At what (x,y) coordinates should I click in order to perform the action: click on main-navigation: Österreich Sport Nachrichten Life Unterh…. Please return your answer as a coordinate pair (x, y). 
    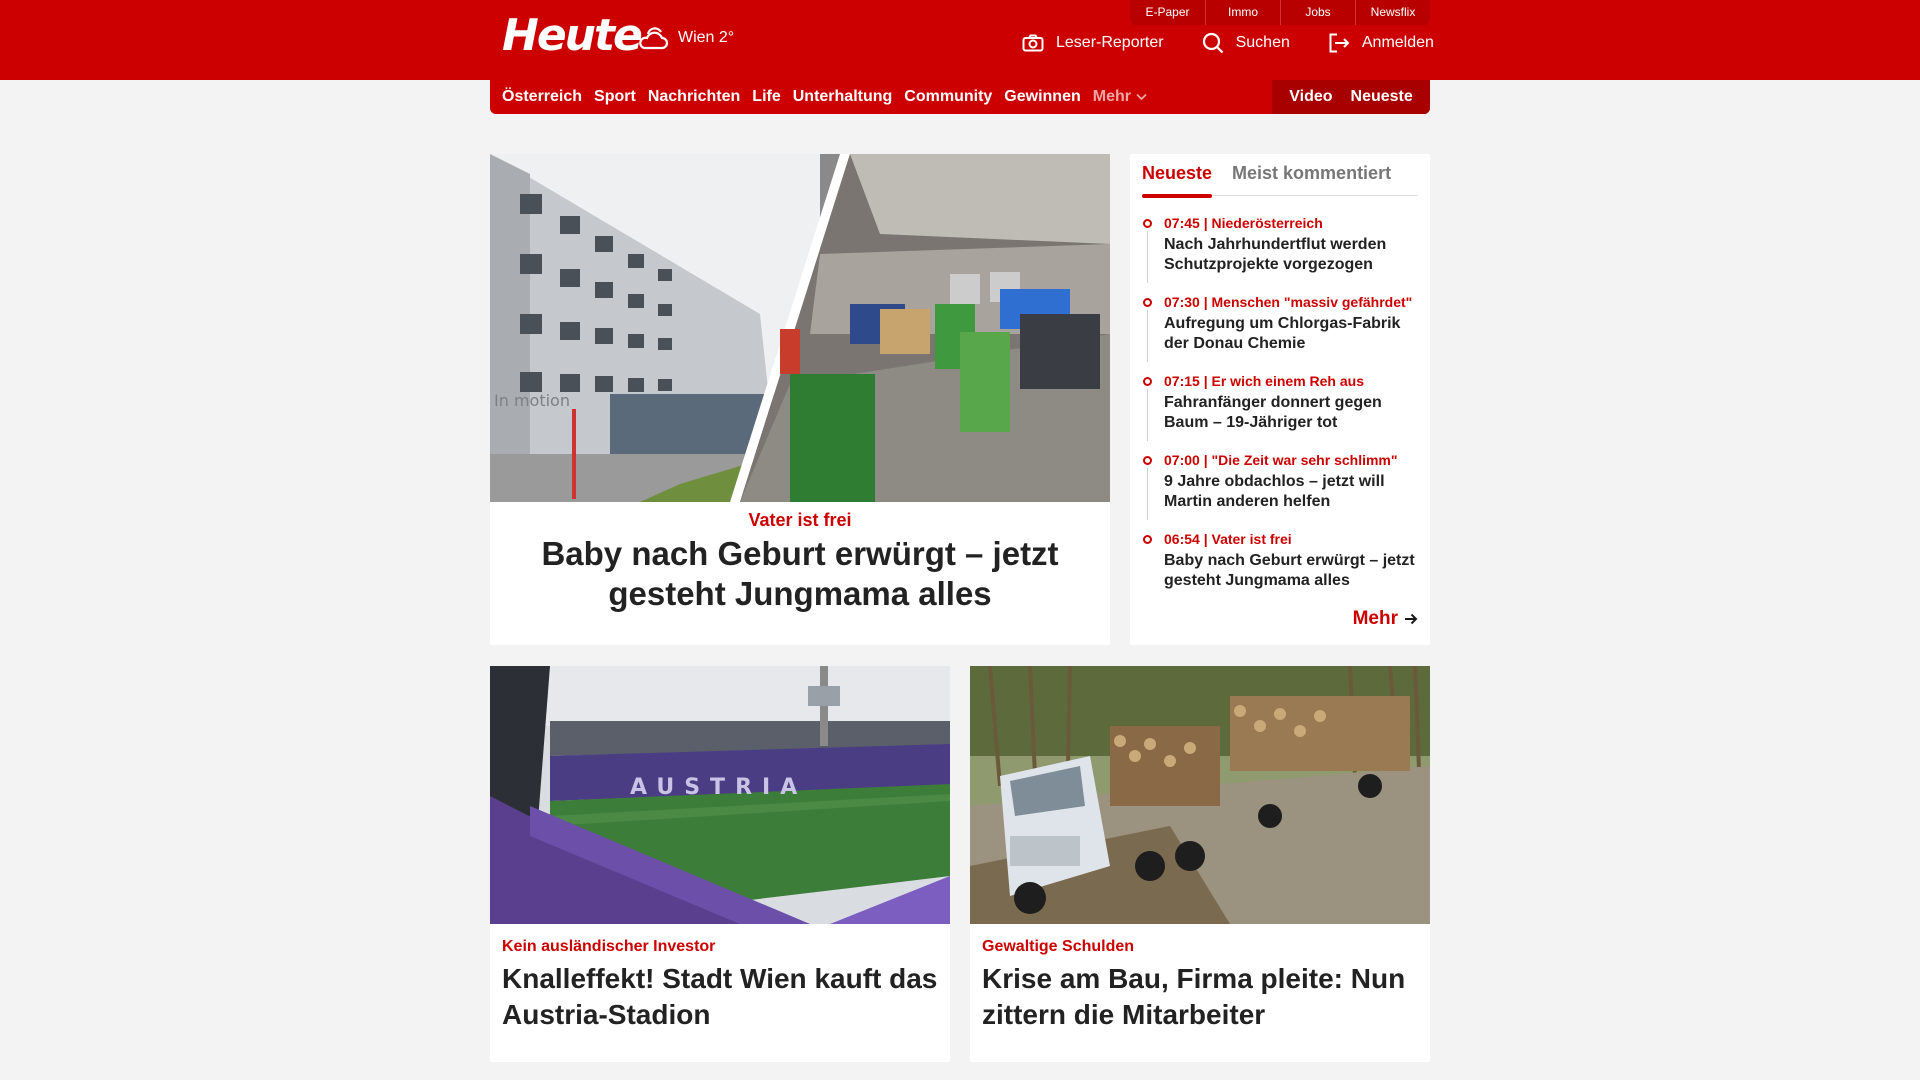
    Looking at the image, I should click on (960, 97).